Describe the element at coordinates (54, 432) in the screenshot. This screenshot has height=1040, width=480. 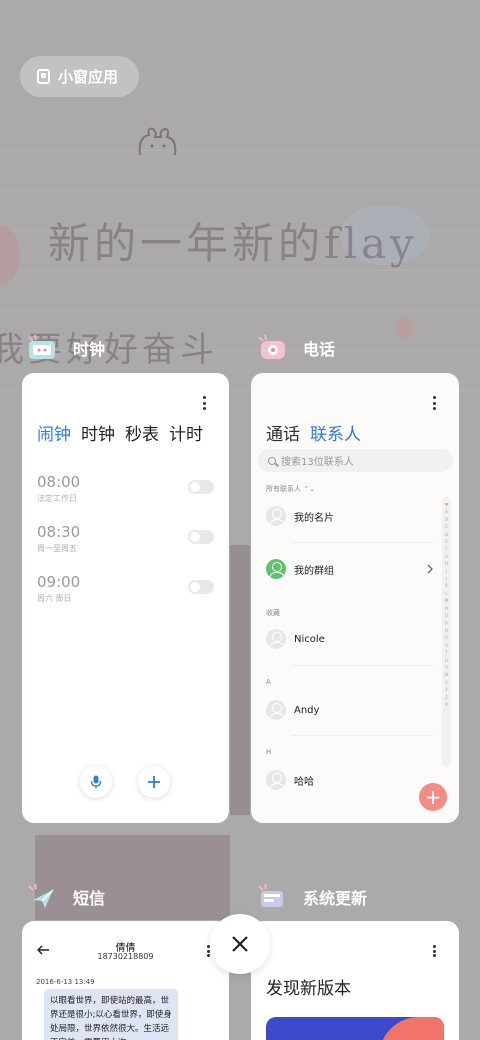
I see `tab-alarm: 闹钟` at that location.